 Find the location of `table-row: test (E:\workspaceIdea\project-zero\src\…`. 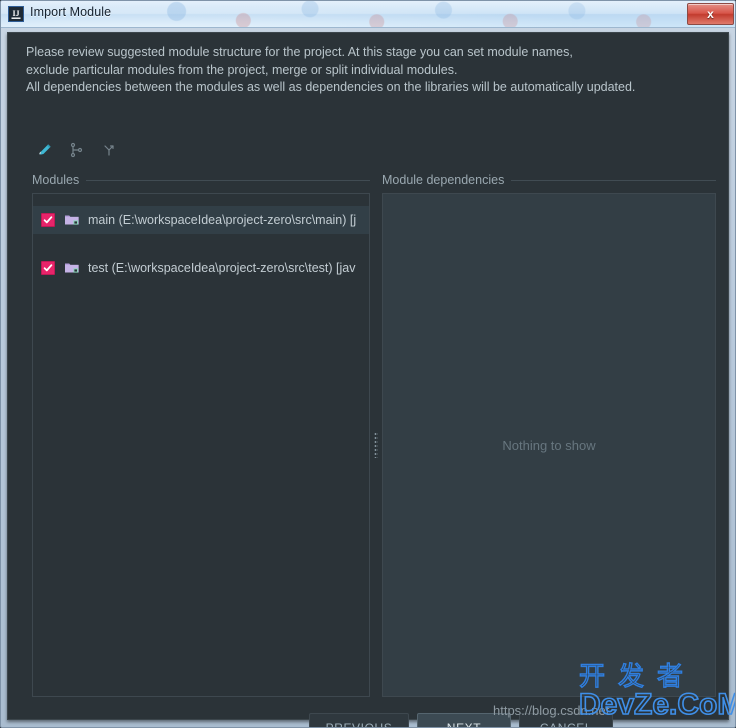

table-row: test (E:\workspaceIdea\project-zero\src\… is located at coordinates (201, 268).